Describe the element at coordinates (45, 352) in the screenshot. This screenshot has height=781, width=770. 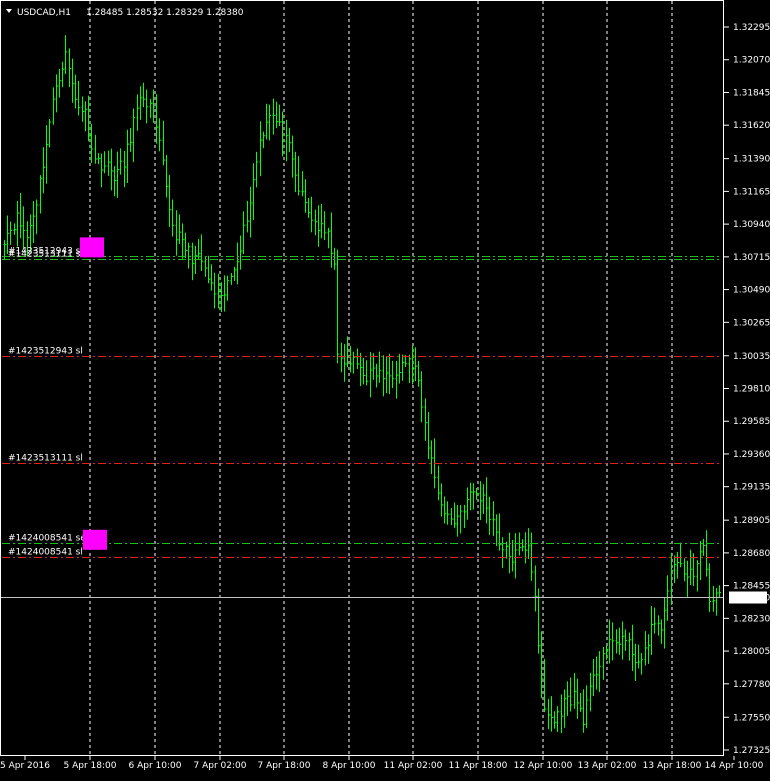
I see `trade-line-label: #1423512943 sl` at that location.